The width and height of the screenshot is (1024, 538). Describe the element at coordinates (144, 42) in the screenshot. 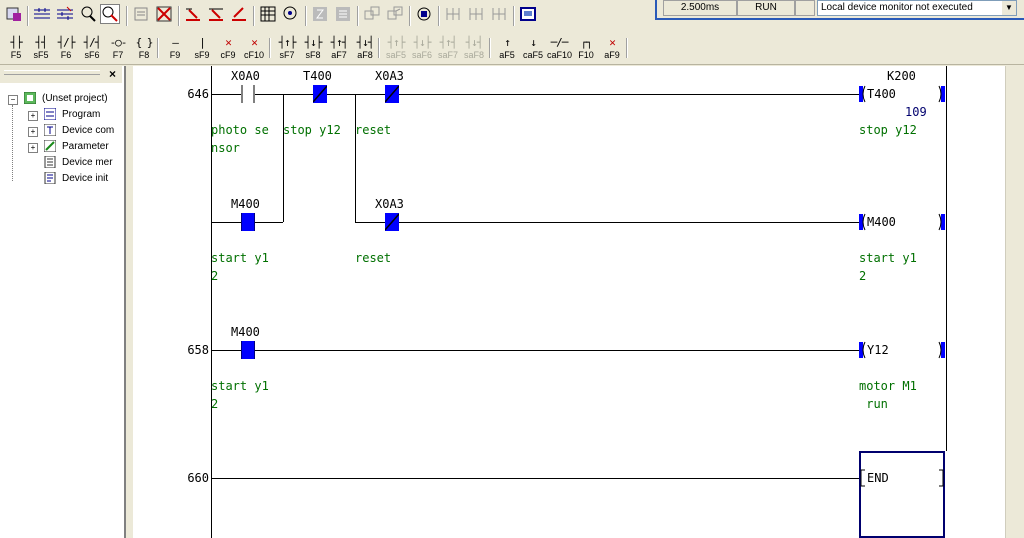

I see `fkey-symbol-icon: { }` at that location.